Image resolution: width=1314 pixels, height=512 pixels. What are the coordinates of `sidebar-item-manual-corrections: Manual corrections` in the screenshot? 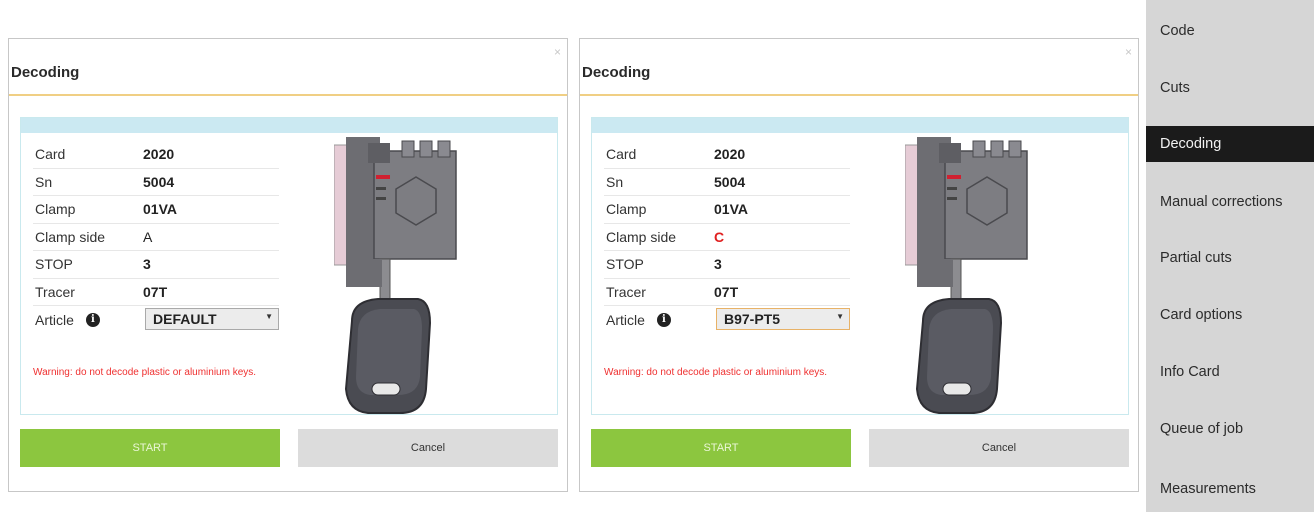 It's located at (1230, 202).